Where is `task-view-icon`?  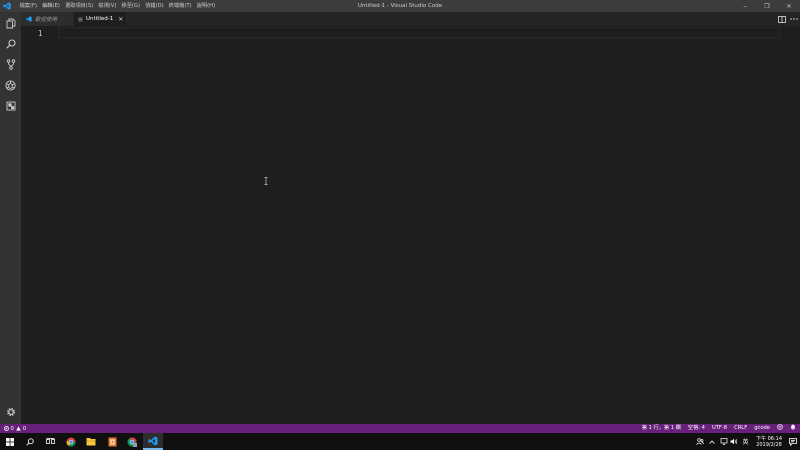
task-view-icon is located at coordinates (50, 441).